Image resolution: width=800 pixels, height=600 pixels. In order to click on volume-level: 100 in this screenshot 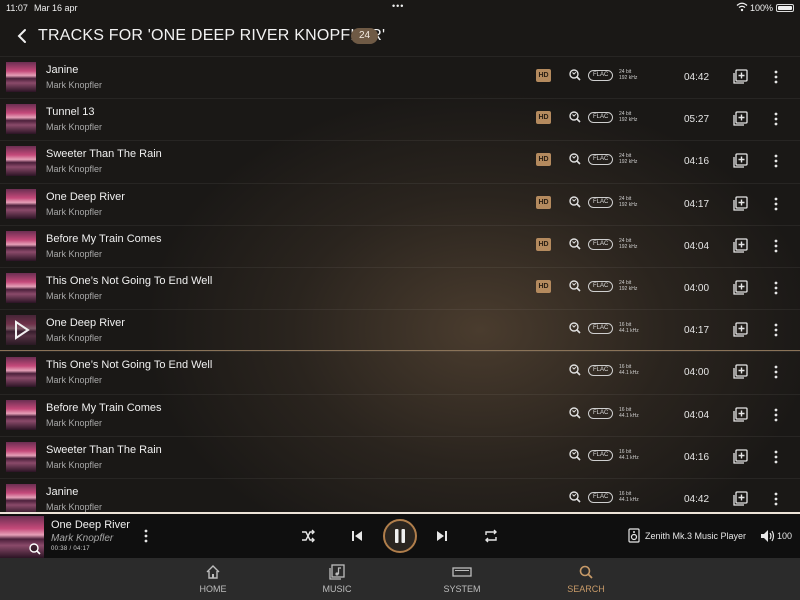, I will do `click(784, 536)`.